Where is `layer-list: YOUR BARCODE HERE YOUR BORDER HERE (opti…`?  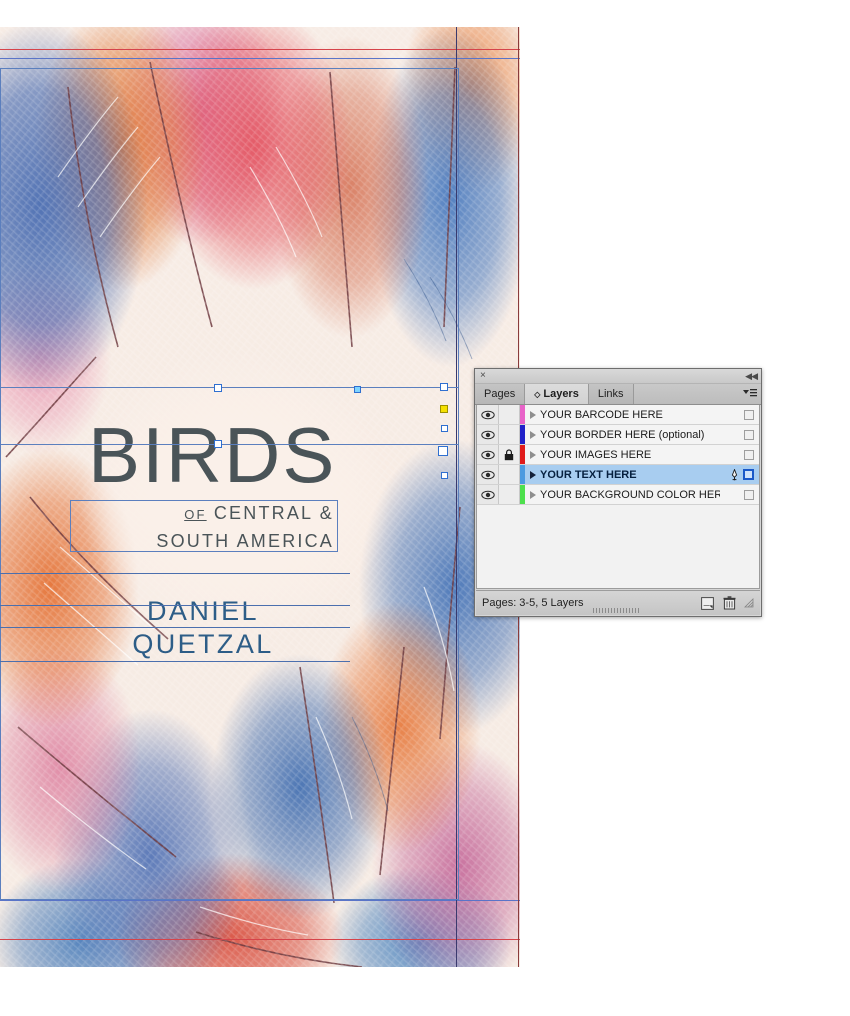
layer-list: YOUR BARCODE HERE YOUR BORDER HERE (opti… is located at coordinates (618, 497).